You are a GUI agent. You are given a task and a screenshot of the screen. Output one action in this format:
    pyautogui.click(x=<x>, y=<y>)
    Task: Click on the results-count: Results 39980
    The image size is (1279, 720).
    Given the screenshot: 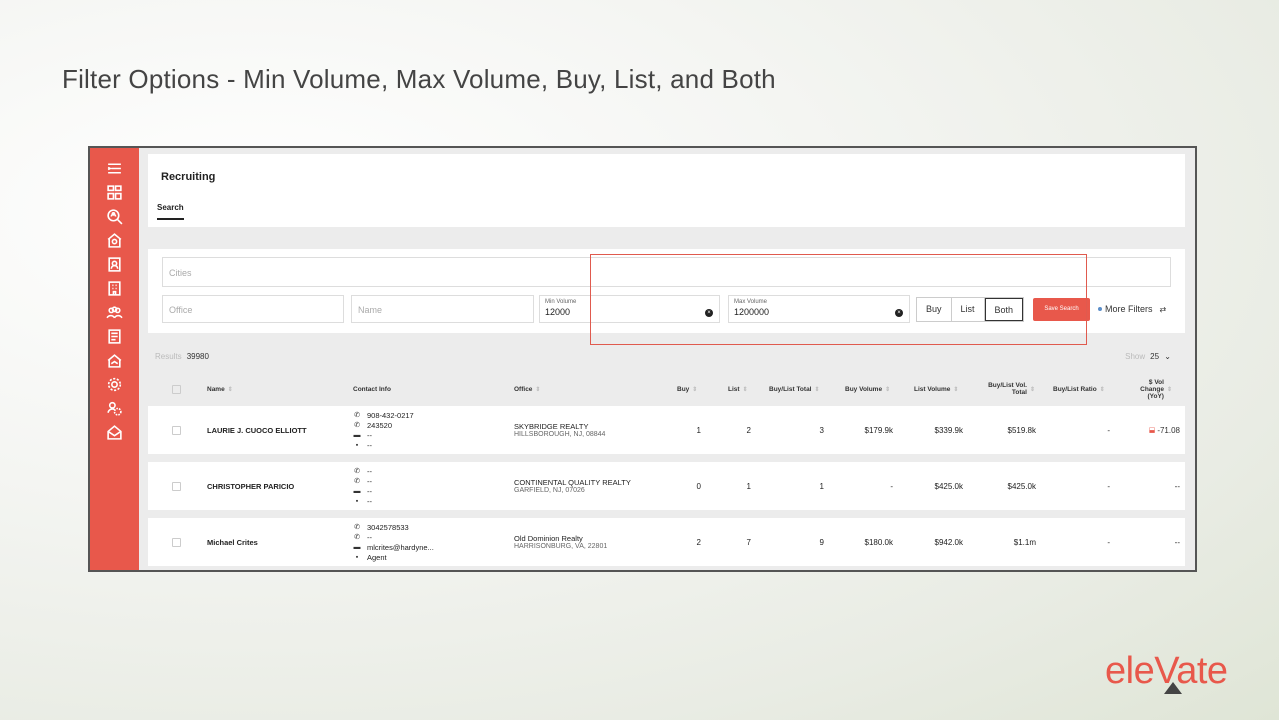 What is the action you would take?
    pyautogui.click(x=182, y=356)
    